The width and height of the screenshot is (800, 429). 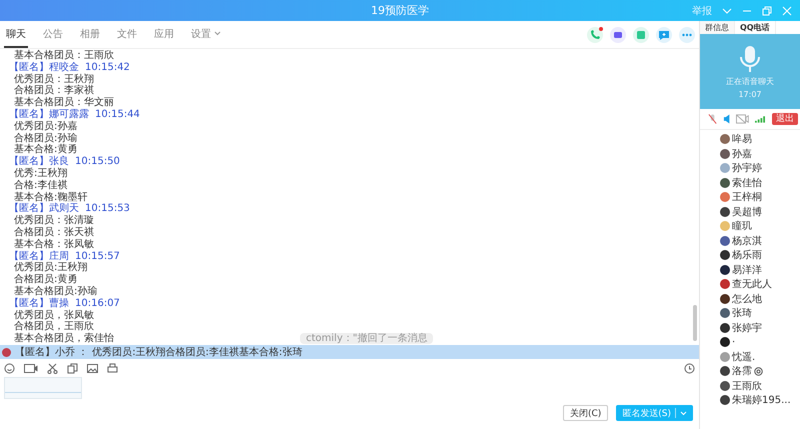 I want to click on message-text: 合格团员:孙瑜, so click(x=45, y=138).